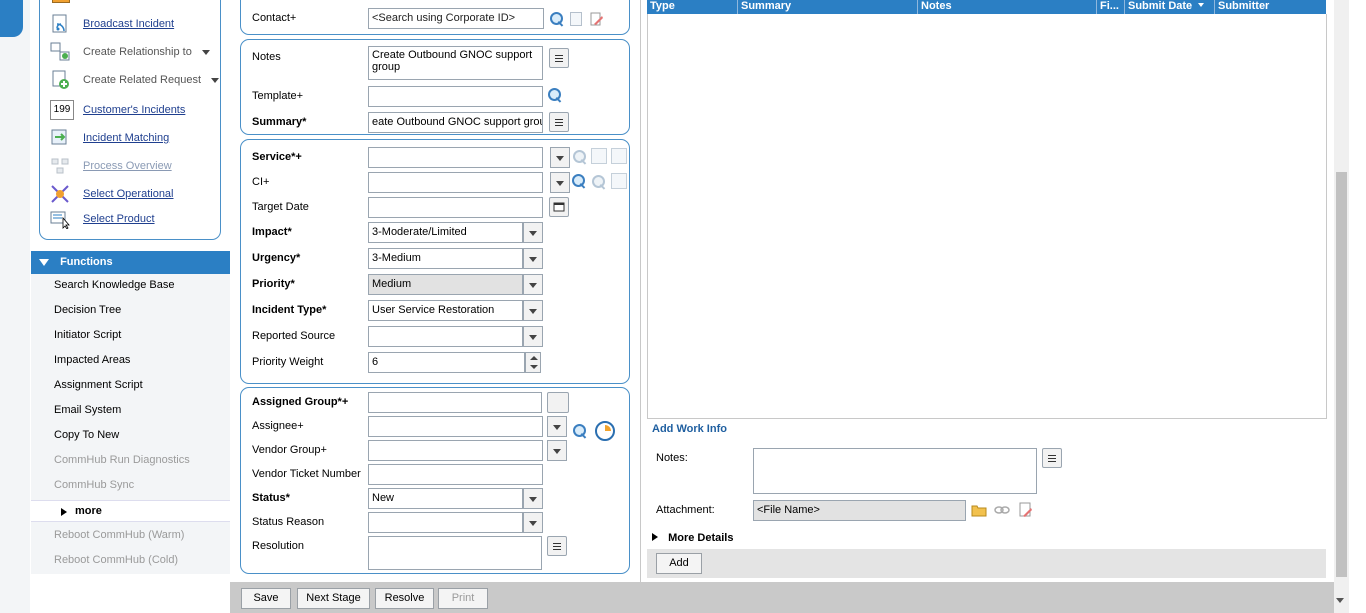 This screenshot has height=613, width=1366. I want to click on contact-details-icon, so click(576, 19).